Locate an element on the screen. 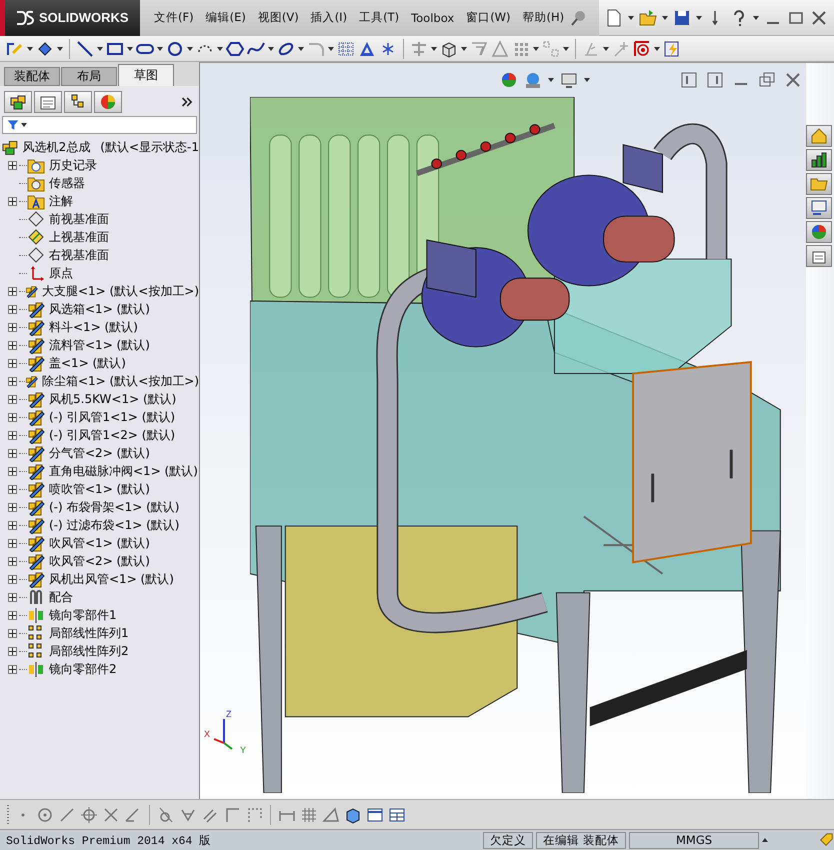 The image size is (834, 850). target-icon is located at coordinates (642, 49).